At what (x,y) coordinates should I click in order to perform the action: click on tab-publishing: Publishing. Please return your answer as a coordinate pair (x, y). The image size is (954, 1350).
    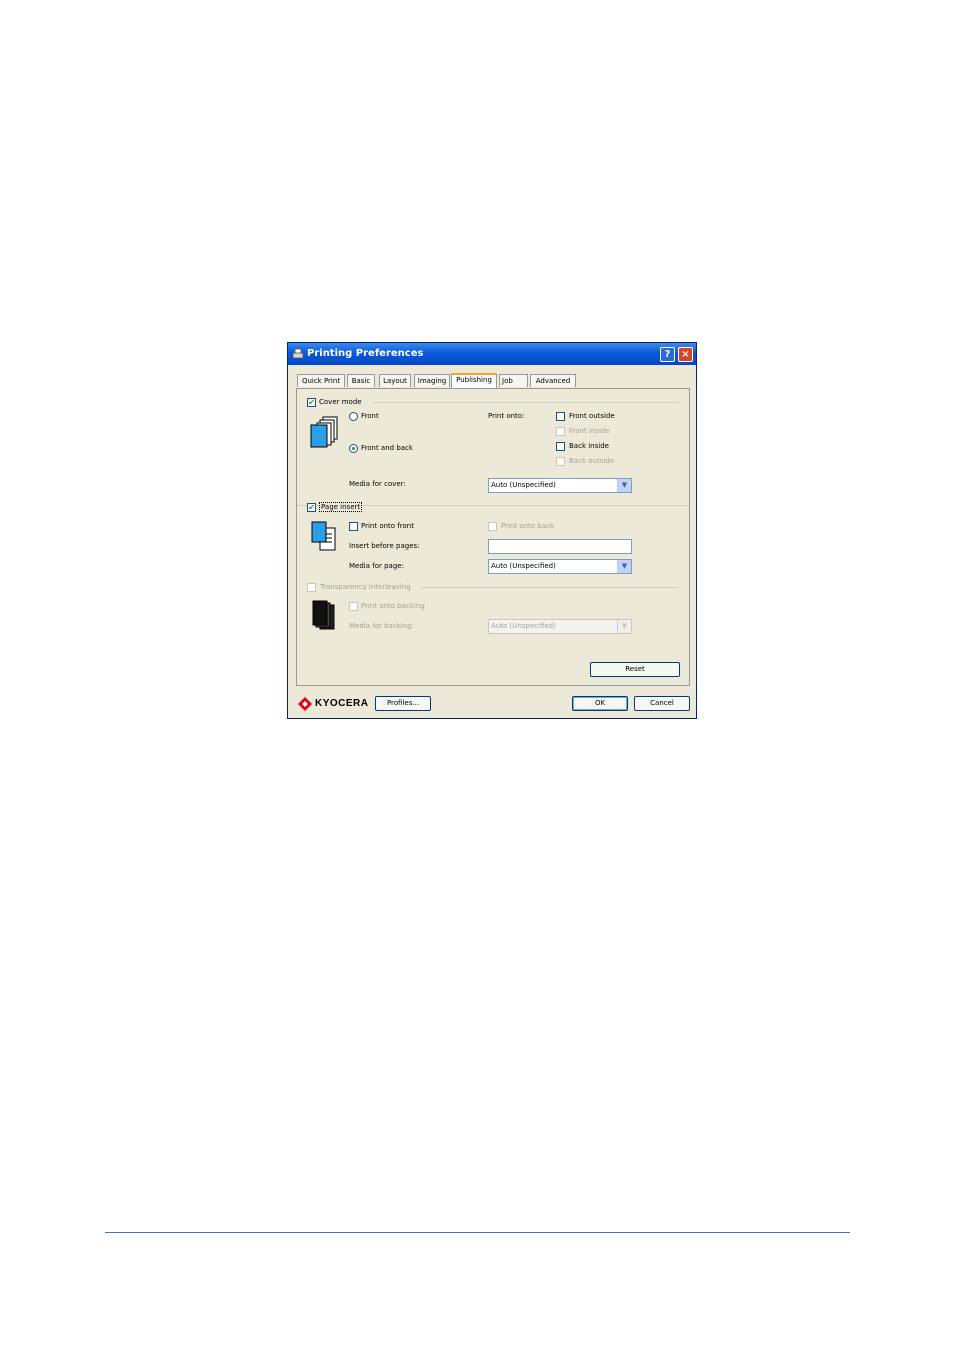
    Looking at the image, I should click on (474, 380).